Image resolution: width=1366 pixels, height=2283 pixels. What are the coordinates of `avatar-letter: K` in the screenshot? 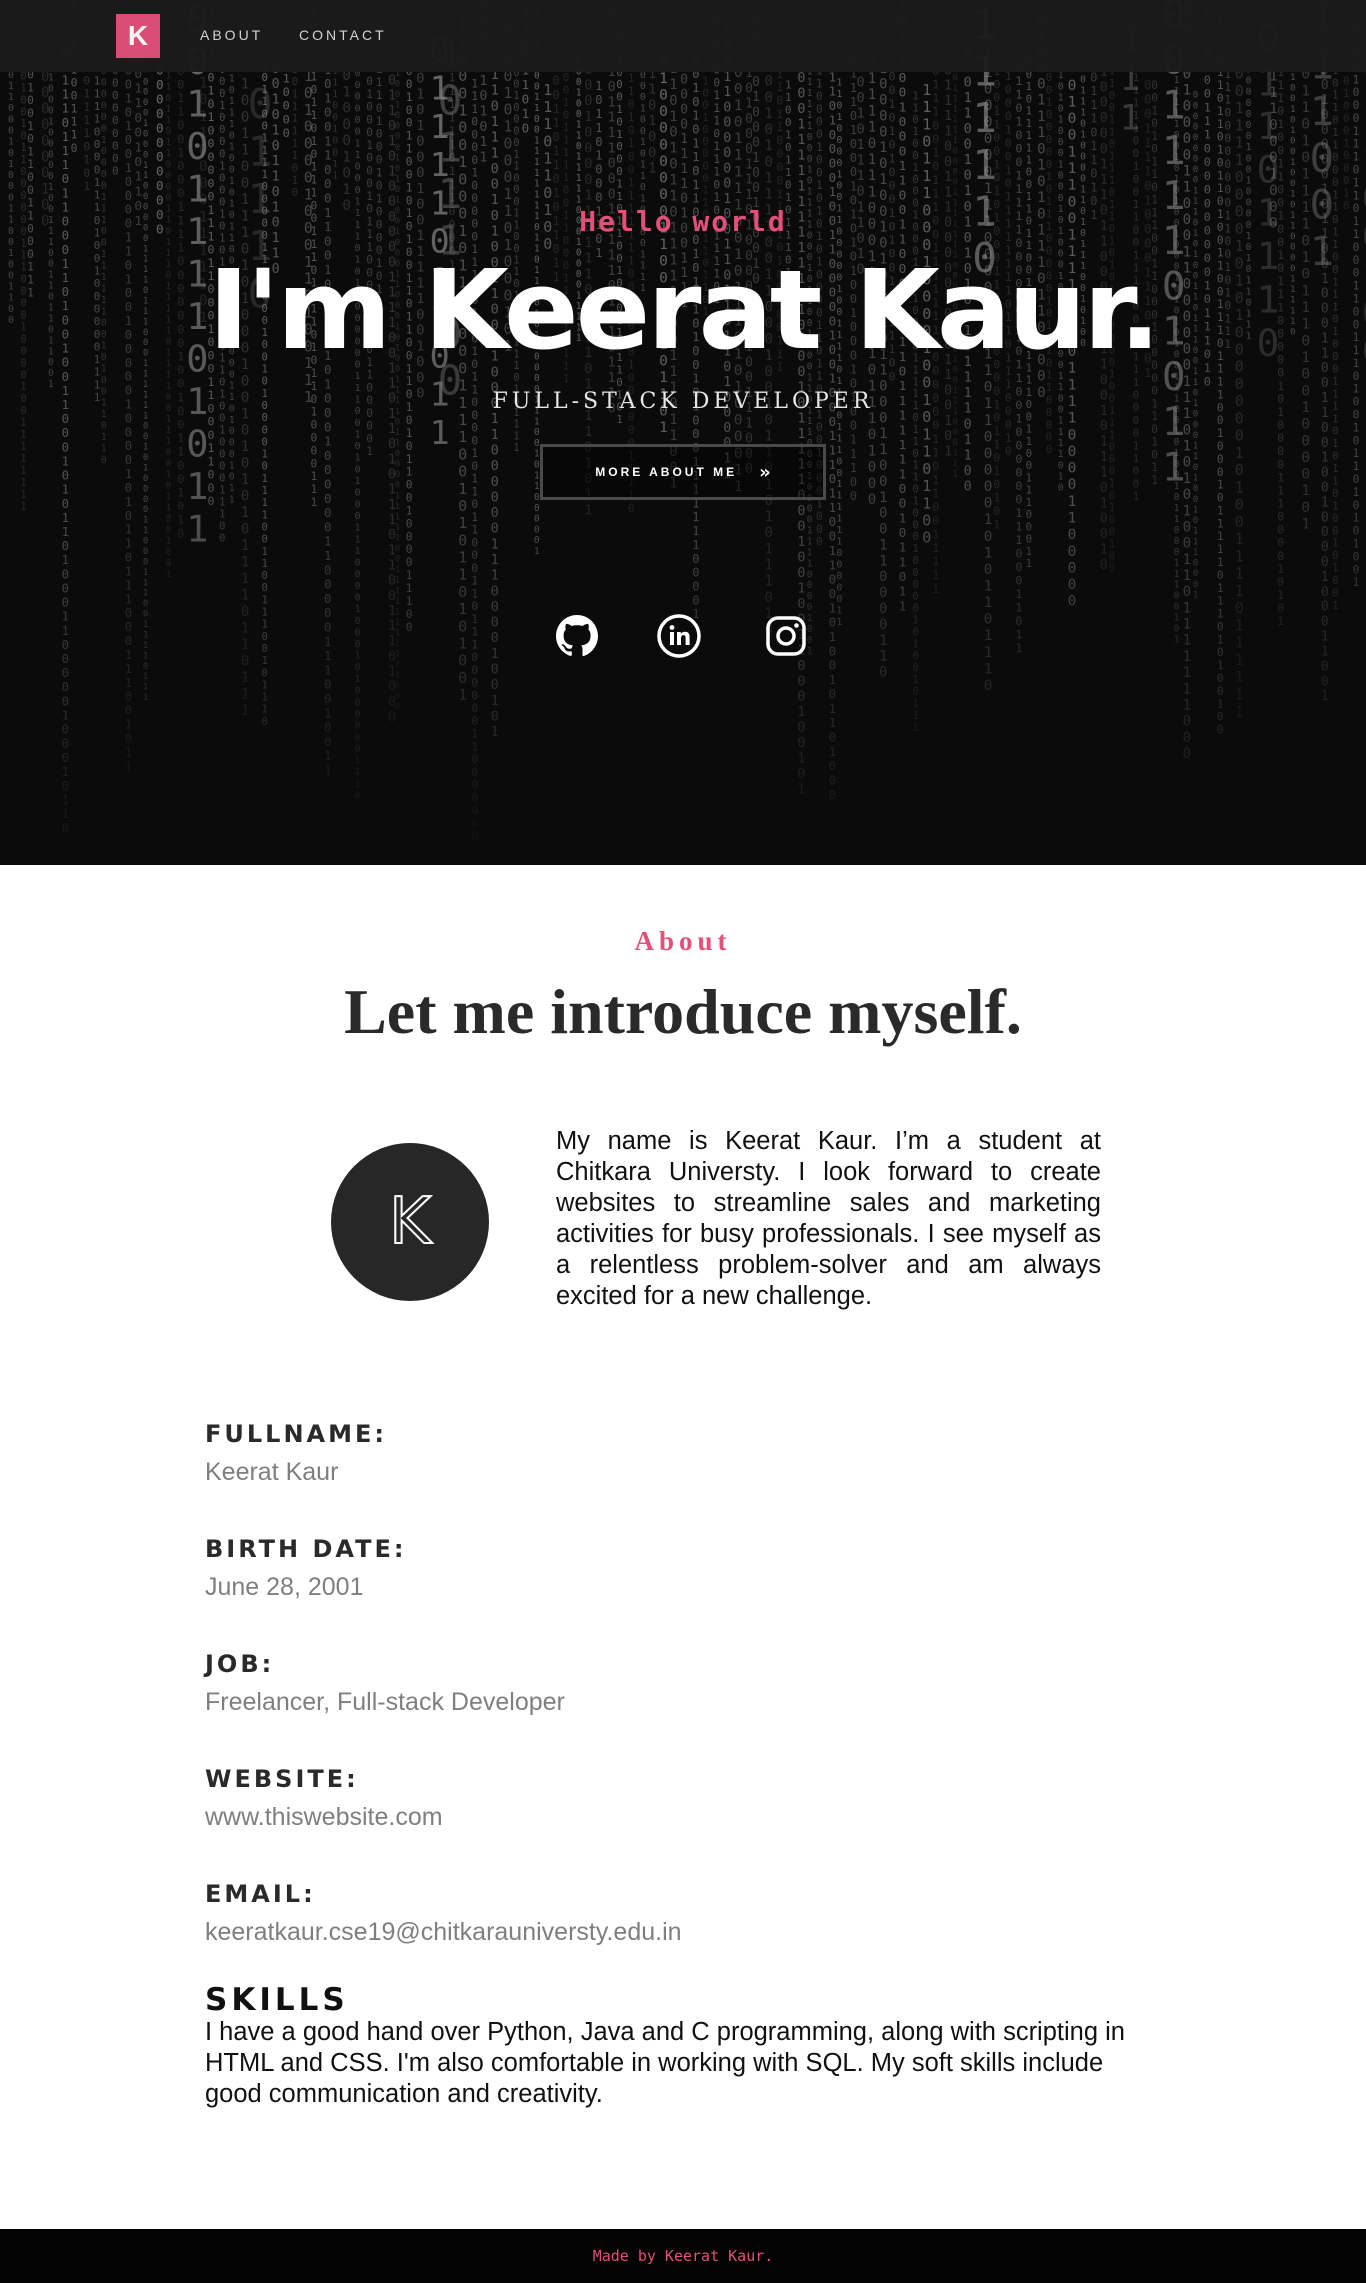 It's located at (410, 1222).